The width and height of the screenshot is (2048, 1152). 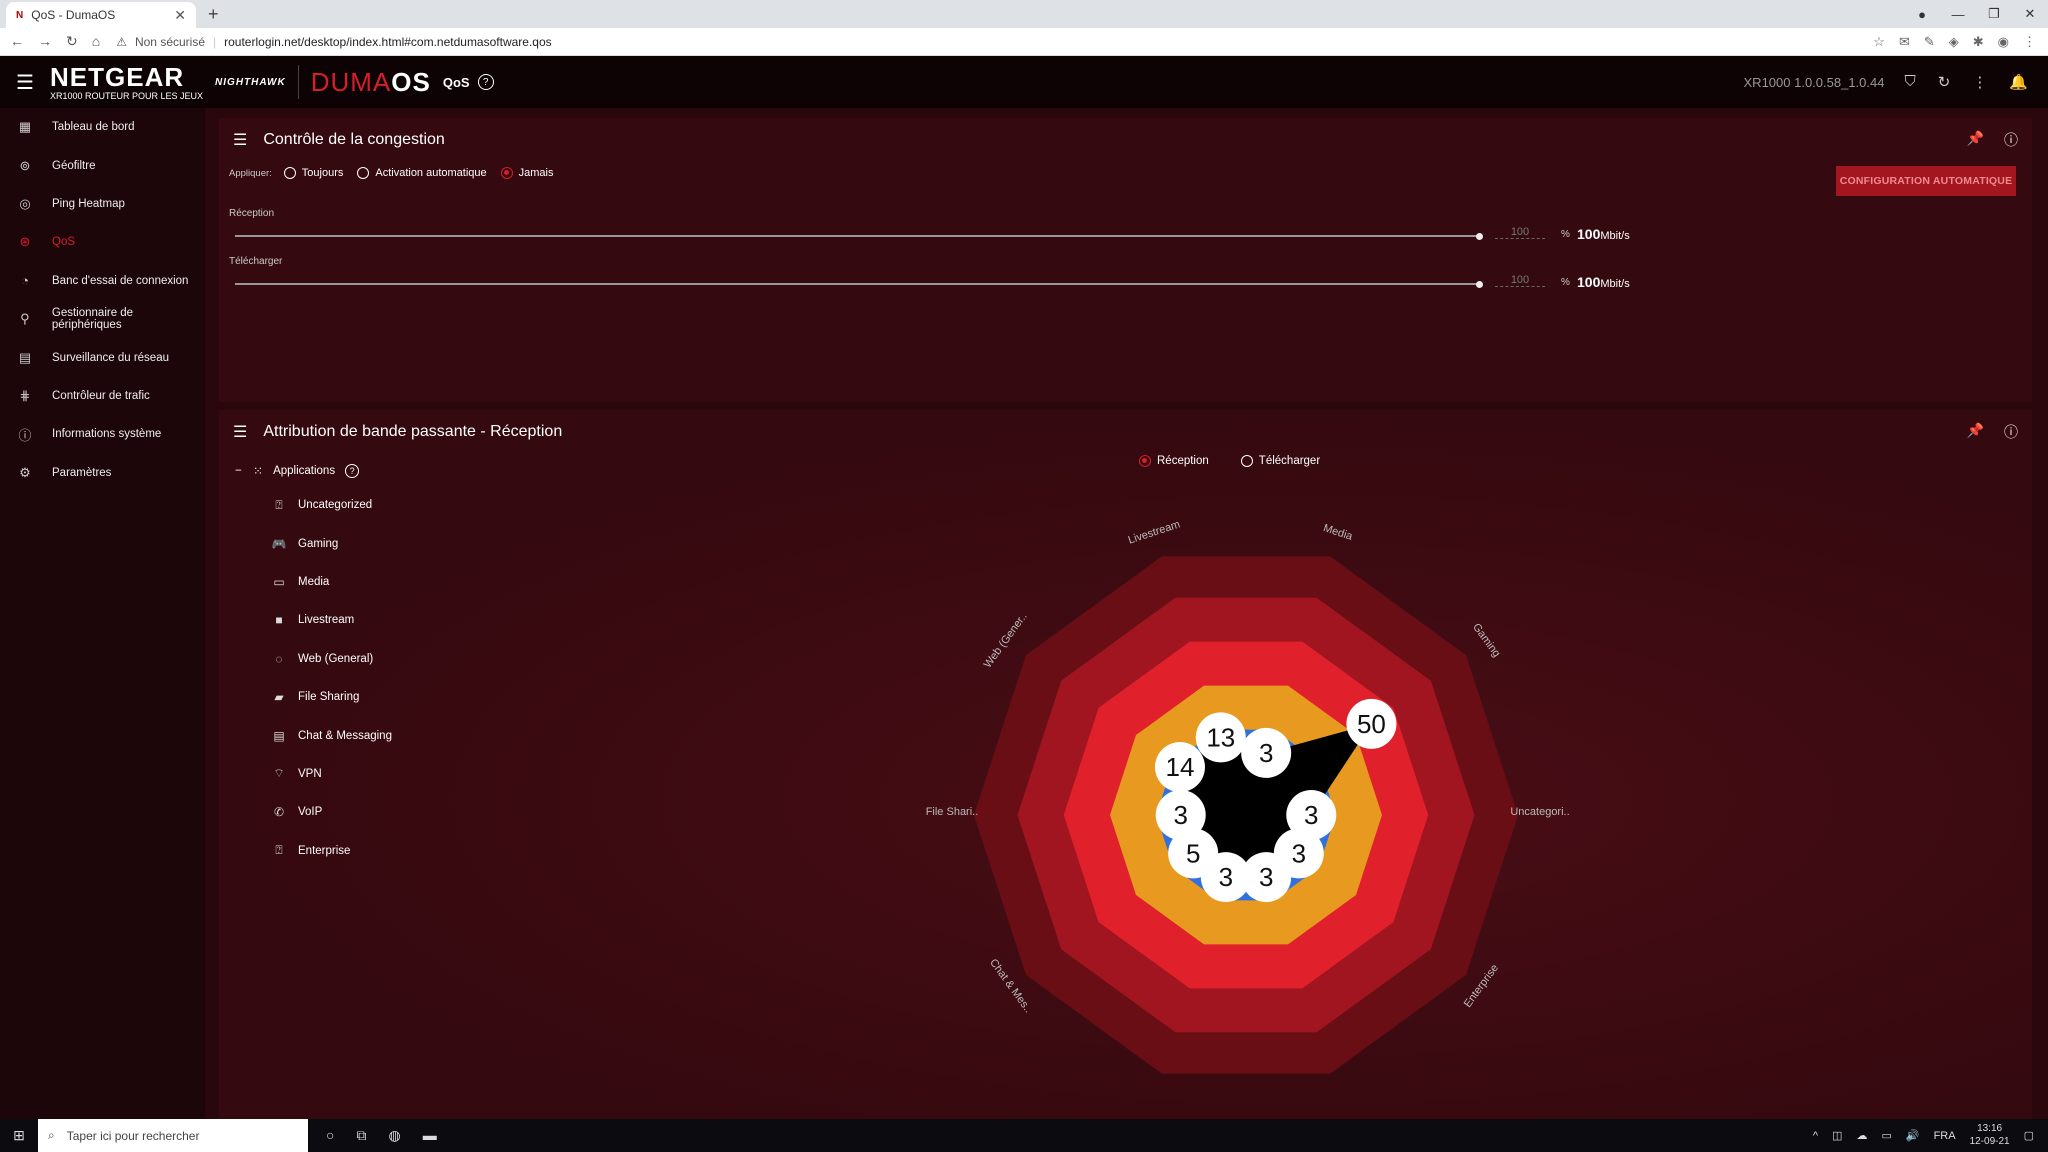 What do you see at coordinates (1909, 82) in the screenshot?
I see `shield-icon: ⛉` at bounding box center [1909, 82].